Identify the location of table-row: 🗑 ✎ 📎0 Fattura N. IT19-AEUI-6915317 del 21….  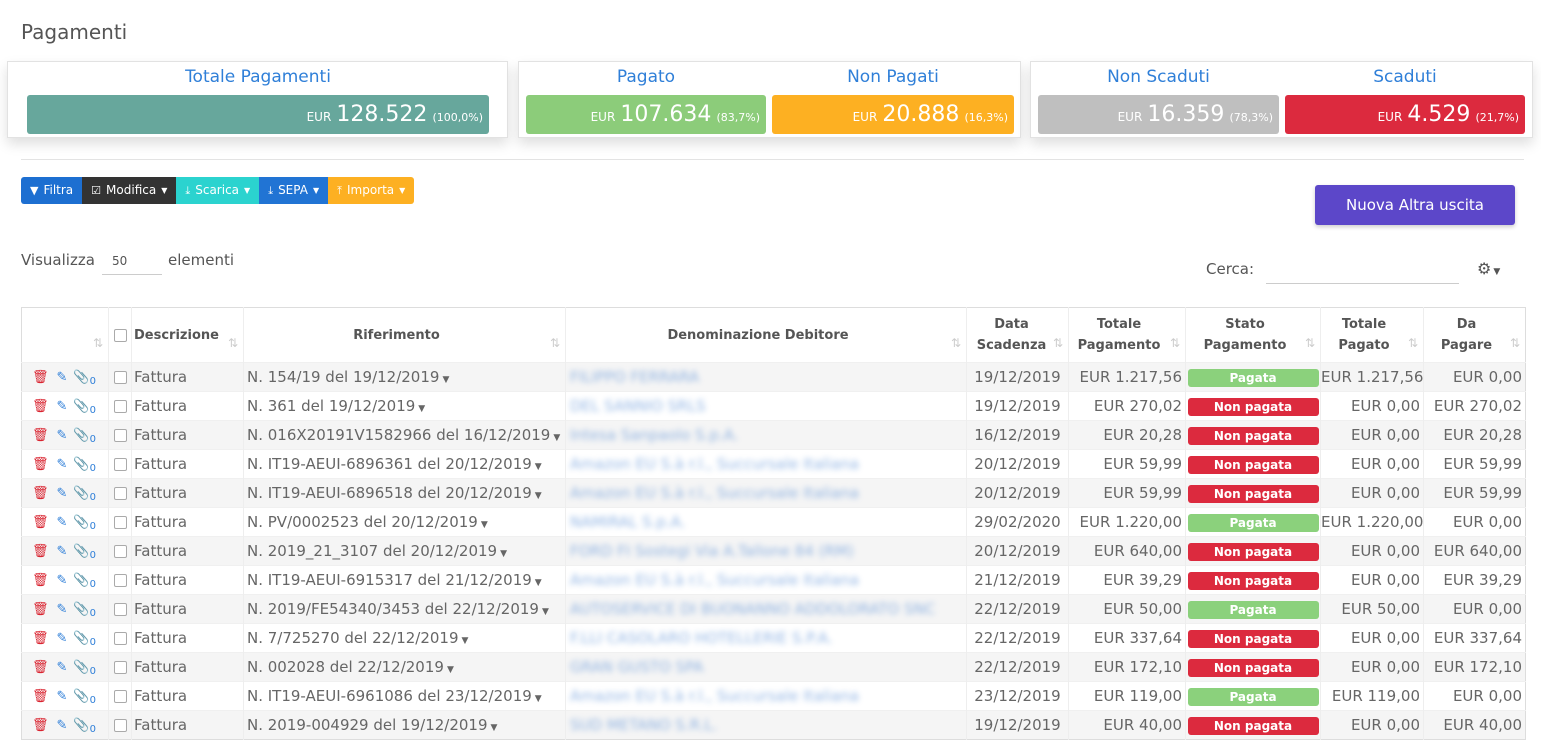
(773, 580).